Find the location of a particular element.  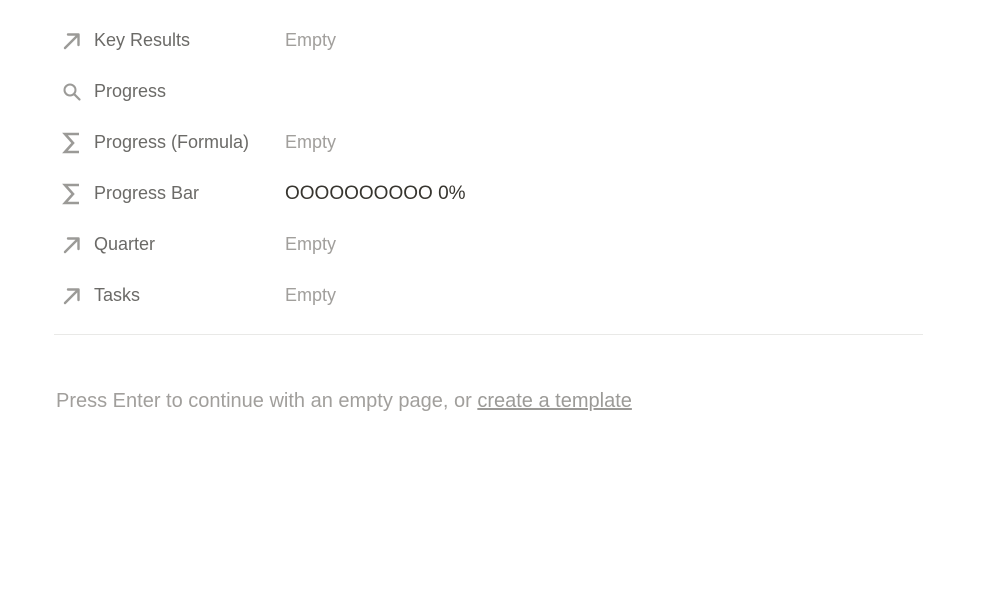

search-icon is located at coordinates (72, 92).